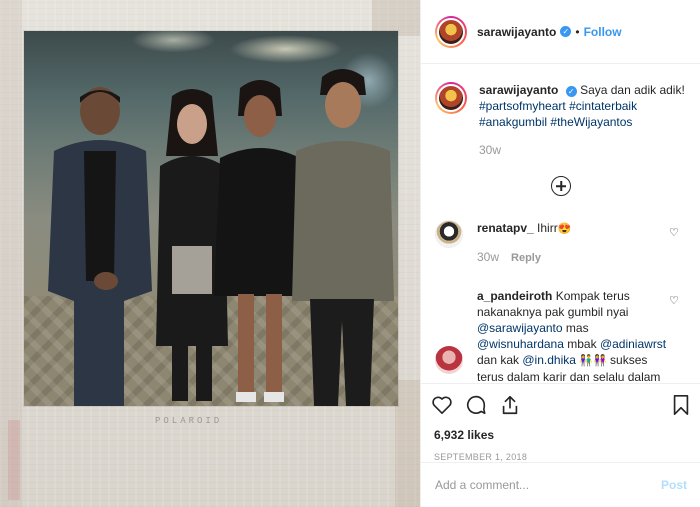 This screenshot has width=700, height=507. Describe the element at coordinates (633, 344) in the screenshot. I see `mention-adiniawrst: @adiniawrst` at that location.